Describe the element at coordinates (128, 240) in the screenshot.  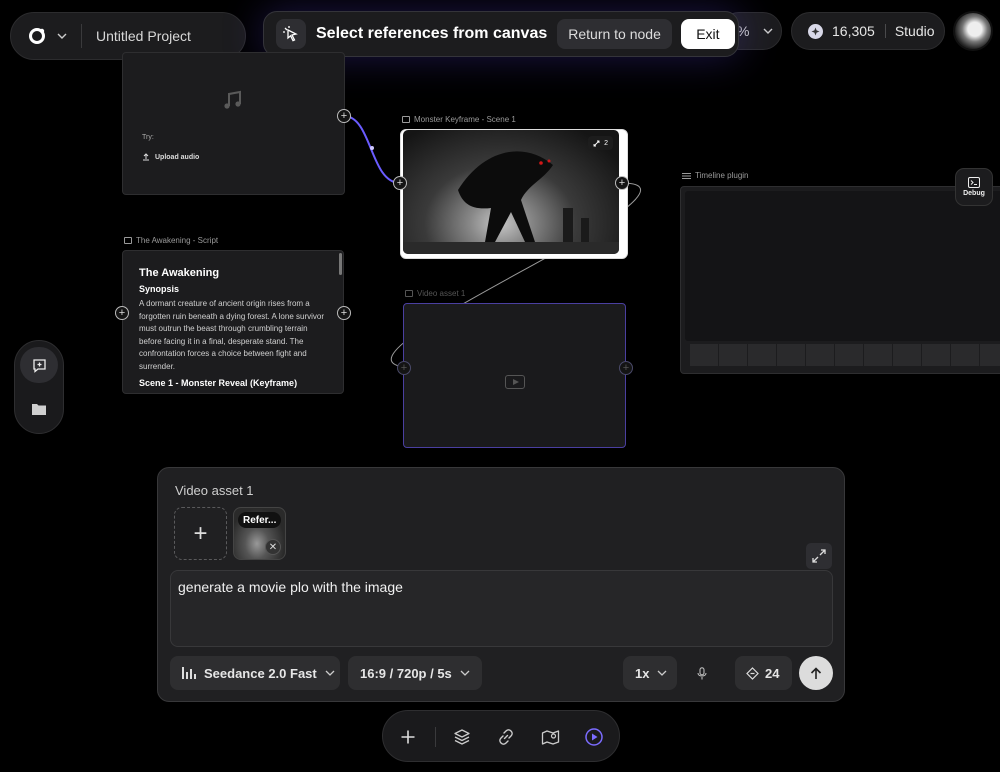
I see `document-icon` at that location.